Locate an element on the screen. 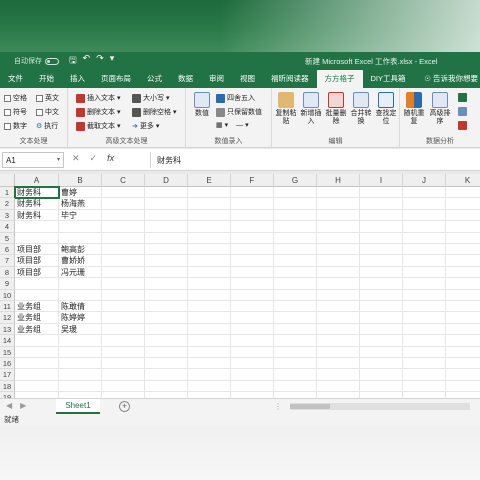  cell-b13: 吴瑗 is located at coordinates (80, 329).